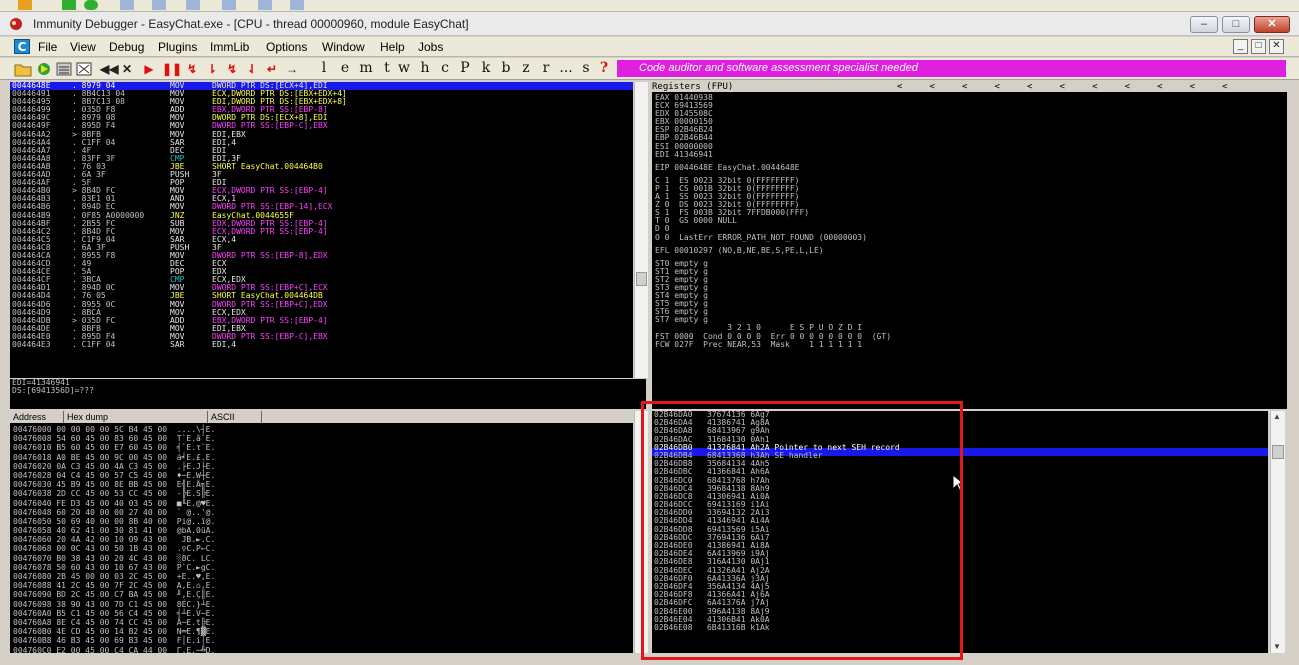 The height and width of the screenshot is (665, 1299). What do you see at coordinates (1277, 532) in the screenshot?
I see `stack-scrollbar: ▲ ▼` at bounding box center [1277, 532].